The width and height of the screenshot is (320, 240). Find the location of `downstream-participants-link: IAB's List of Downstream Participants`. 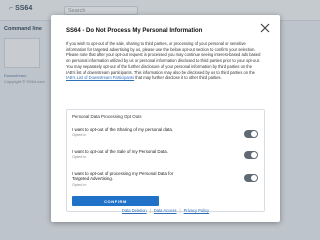

downstream-participants-link: IAB's List of Downstream Participants is located at coordinates (100, 77).